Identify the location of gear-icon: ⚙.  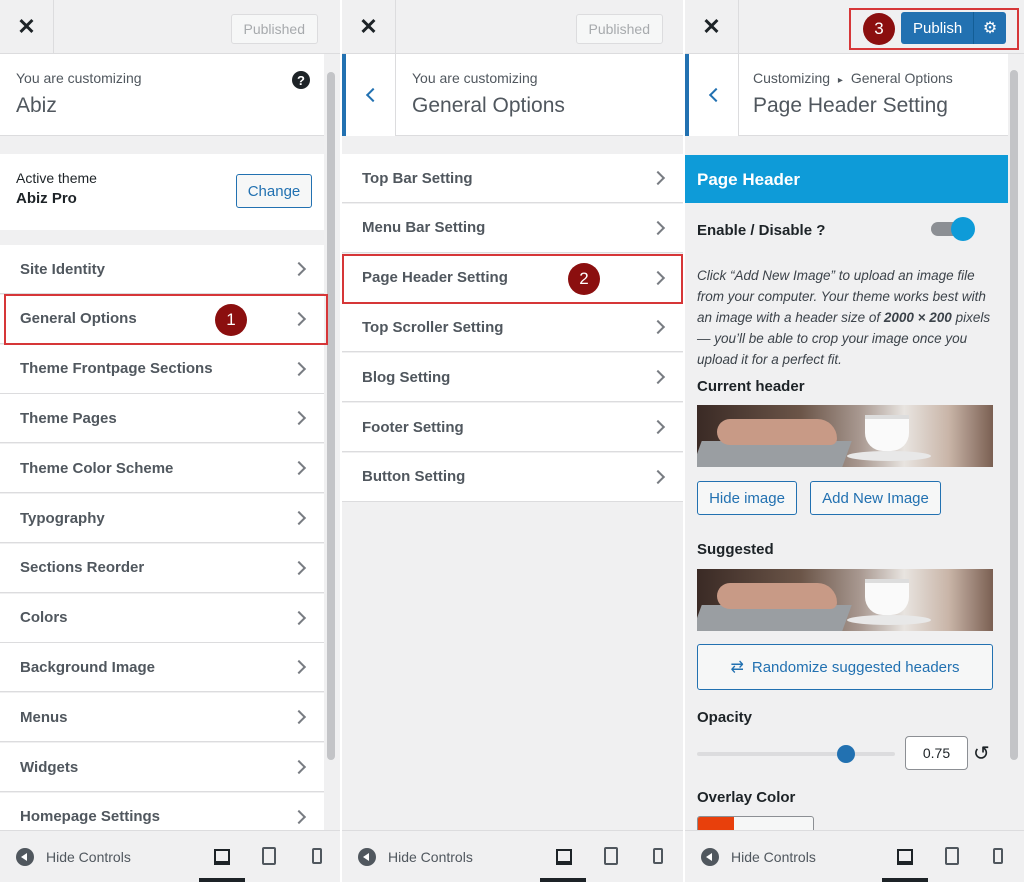
(989, 28).